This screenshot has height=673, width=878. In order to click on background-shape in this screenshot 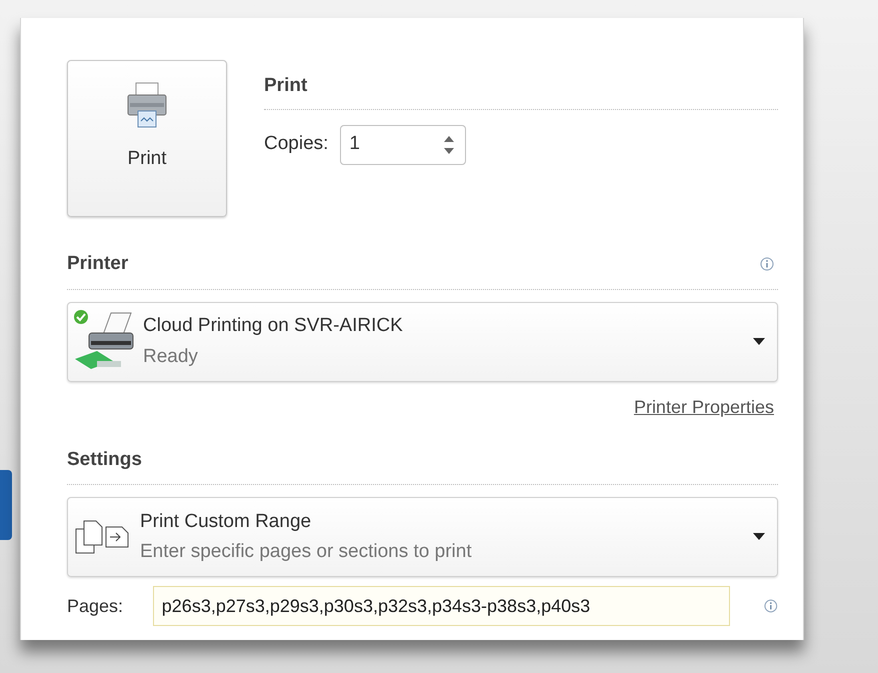, I will do `click(6, 505)`.